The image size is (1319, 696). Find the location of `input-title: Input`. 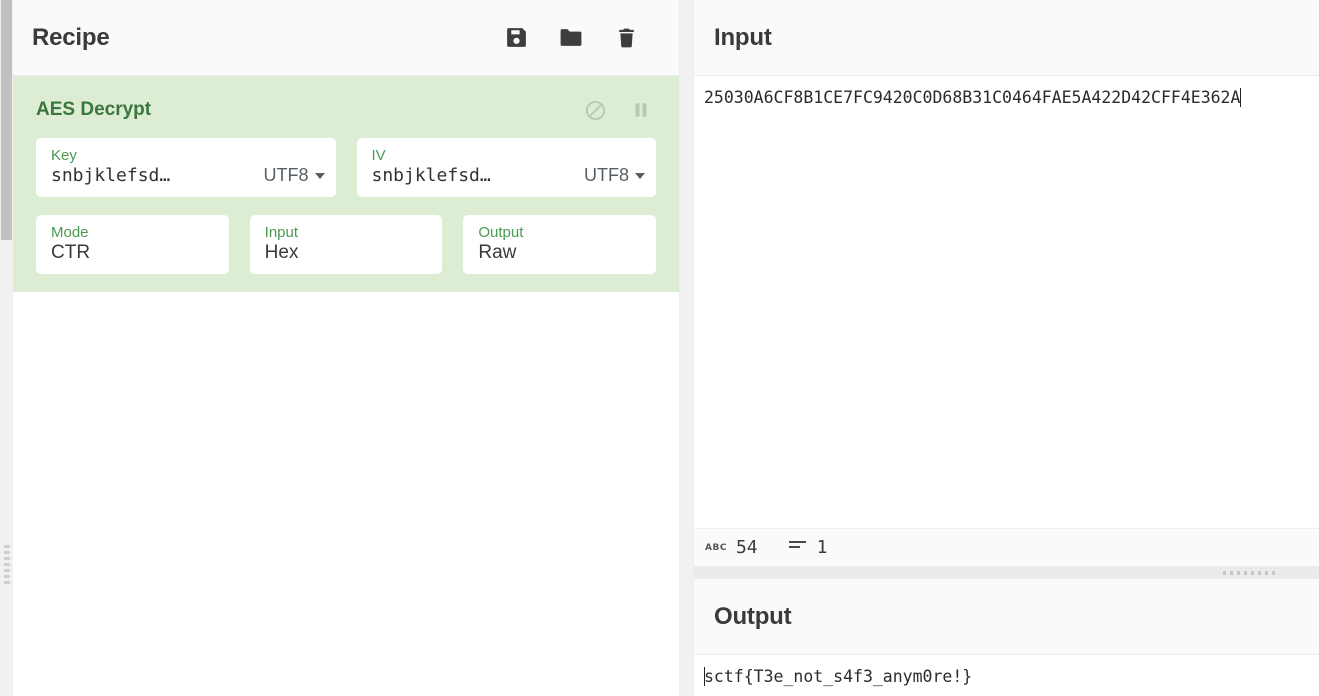

input-title: Input is located at coordinates (743, 37).